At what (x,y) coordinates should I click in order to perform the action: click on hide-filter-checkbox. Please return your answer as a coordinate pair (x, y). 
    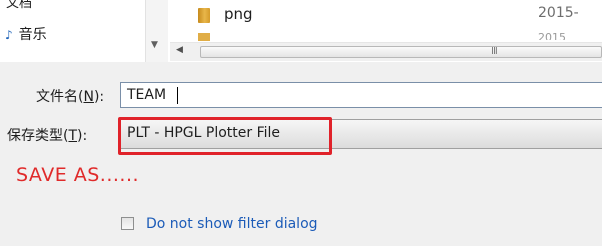
    Looking at the image, I should click on (127, 223).